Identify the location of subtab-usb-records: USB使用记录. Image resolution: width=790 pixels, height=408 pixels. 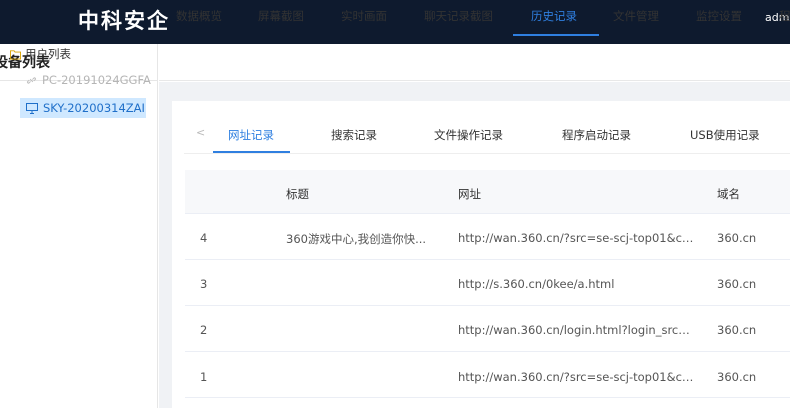
(725, 135).